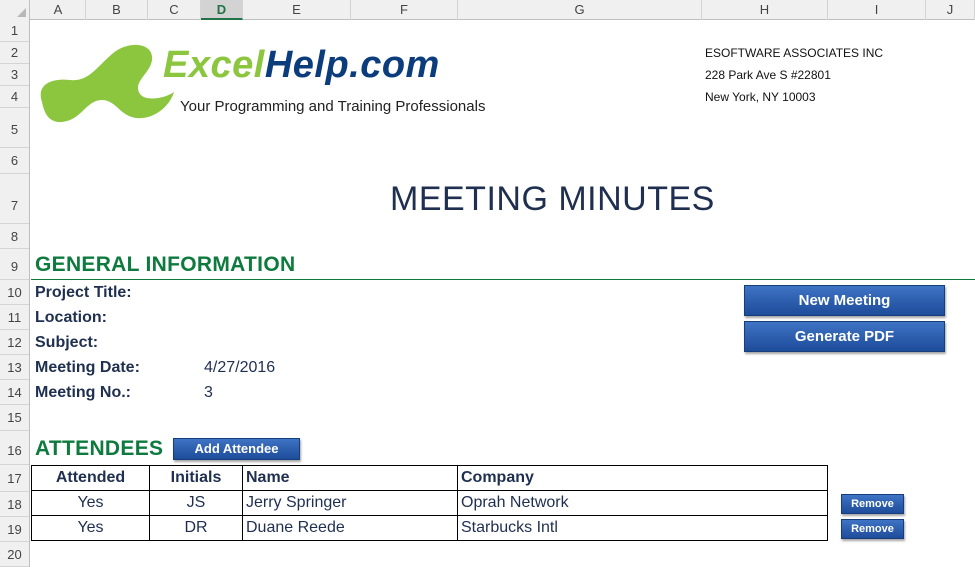 The height and width of the screenshot is (567, 975). Describe the element at coordinates (14, 53) in the screenshot. I see `row-header-2: 2` at that location.